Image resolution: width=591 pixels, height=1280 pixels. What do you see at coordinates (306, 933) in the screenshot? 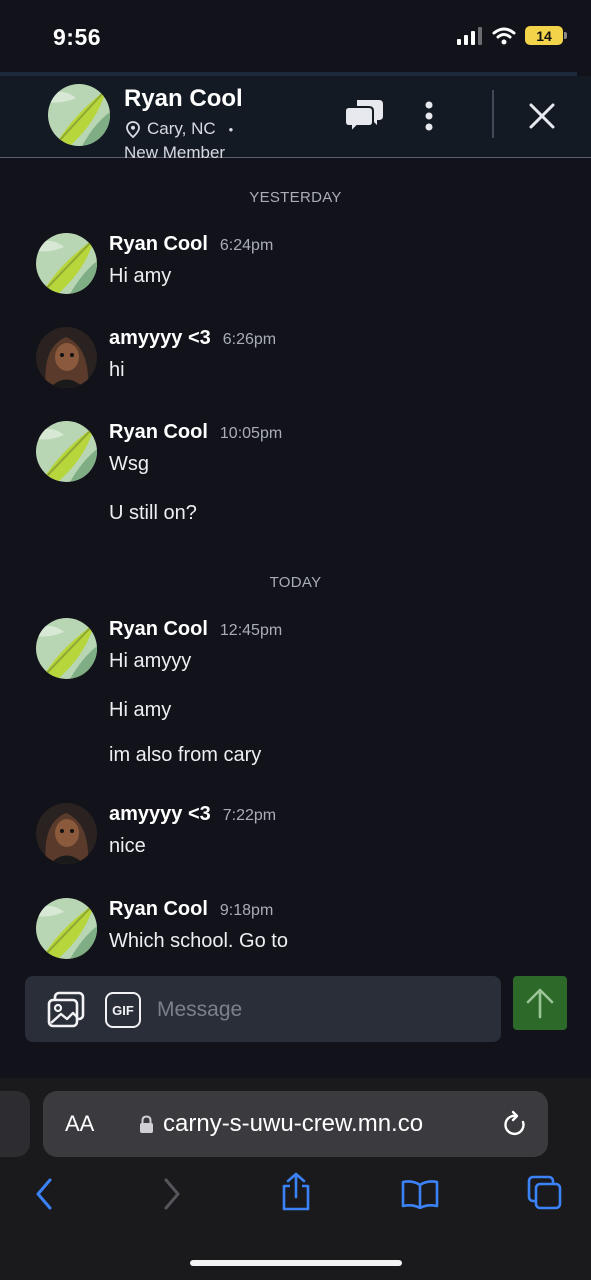
I see `message-group: Ryan Cool 9:18pm Which school. Go to` at bounding box center [306, 933].